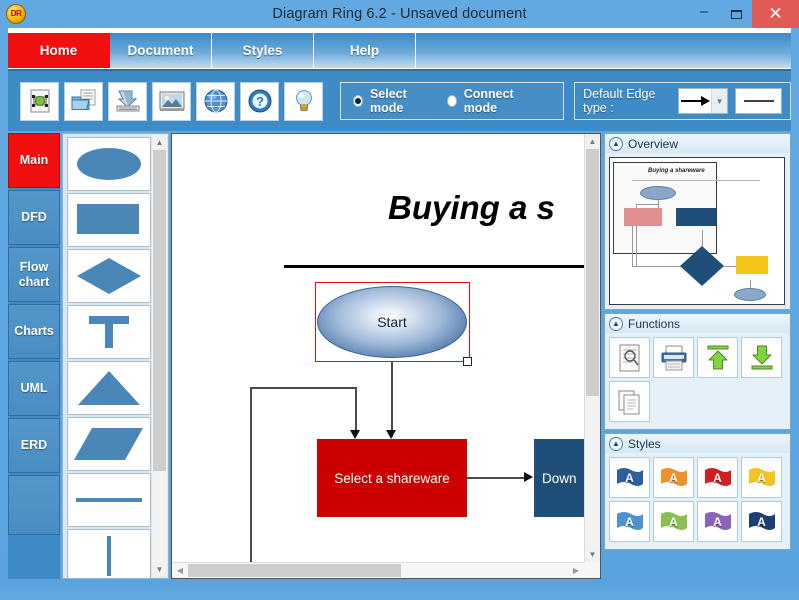 Image resolution: width=799 pixels, height=600 pixels. I want to click on lightbulb-icon, so click(303, 101).